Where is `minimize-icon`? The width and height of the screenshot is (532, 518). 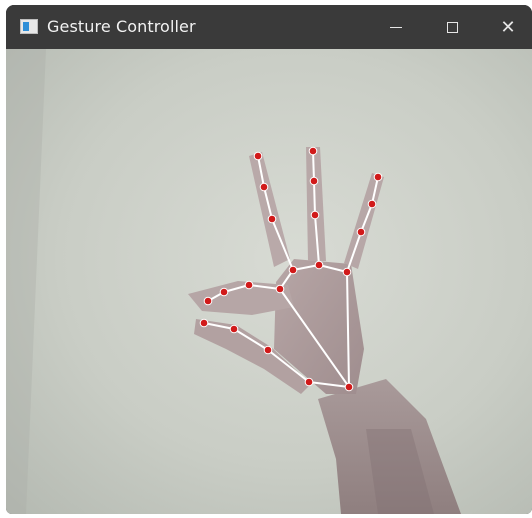 minimize-icon is located at coordinates (396, 27).